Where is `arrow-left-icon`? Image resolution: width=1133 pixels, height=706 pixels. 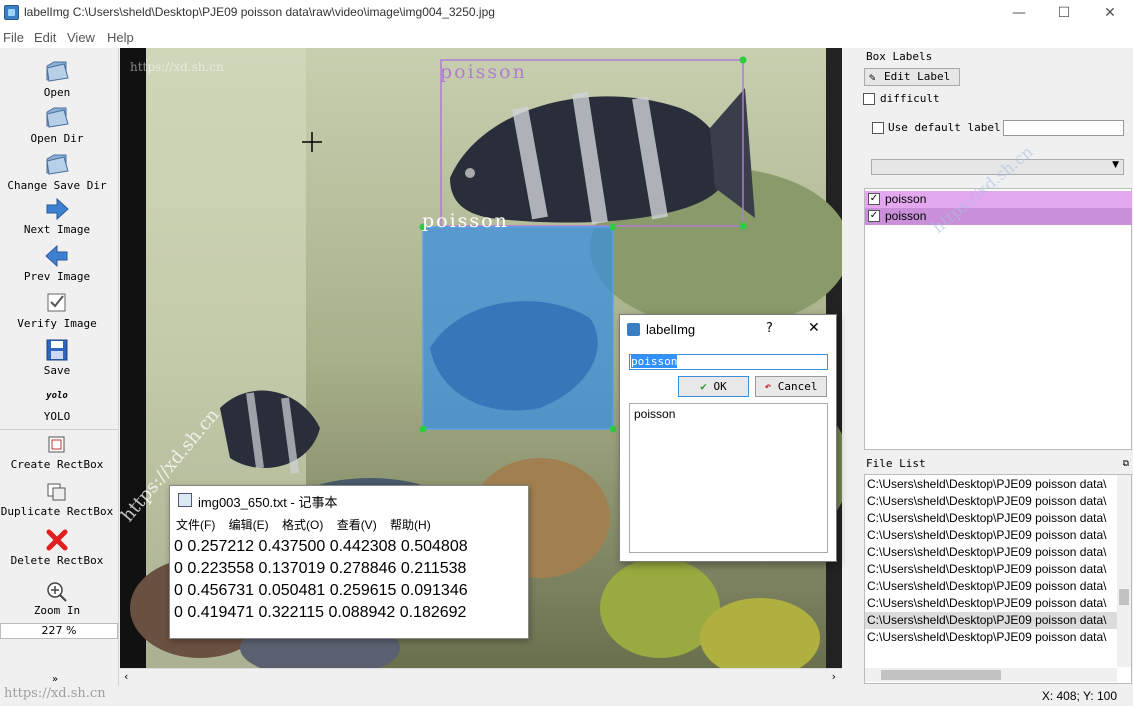
arrow-left-icon is located at coordinates (56, 256).